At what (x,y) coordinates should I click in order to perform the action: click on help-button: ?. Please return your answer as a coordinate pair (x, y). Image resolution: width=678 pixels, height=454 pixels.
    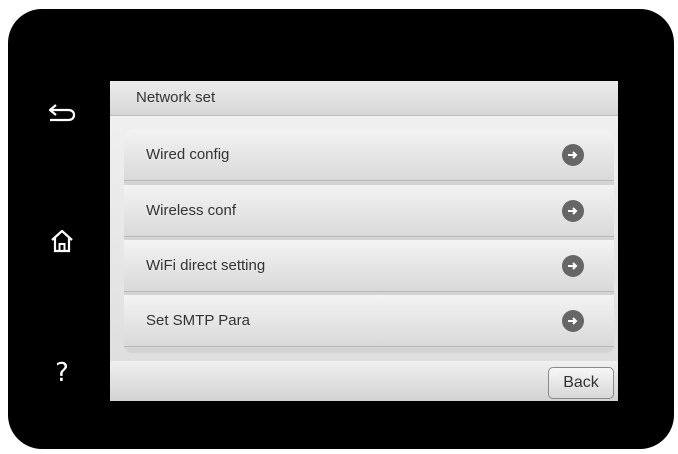
    Looking at the image, I should click on (62, 373).